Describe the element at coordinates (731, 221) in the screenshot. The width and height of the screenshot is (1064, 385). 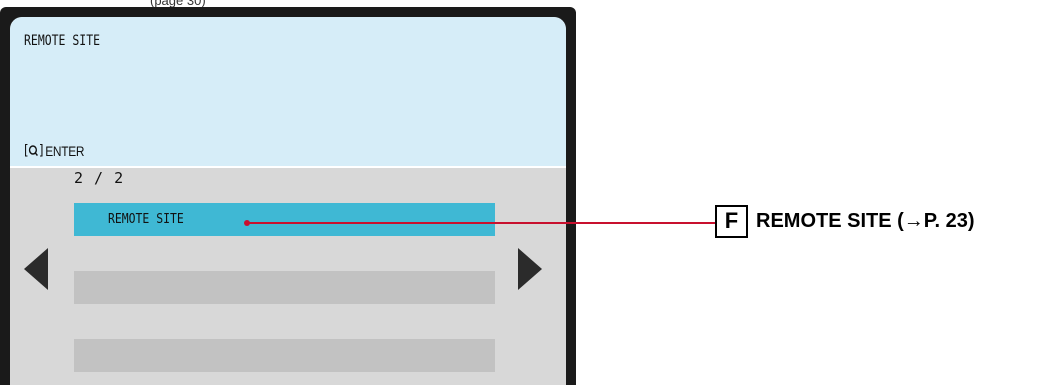
I see `callout-badge: F` at that location.